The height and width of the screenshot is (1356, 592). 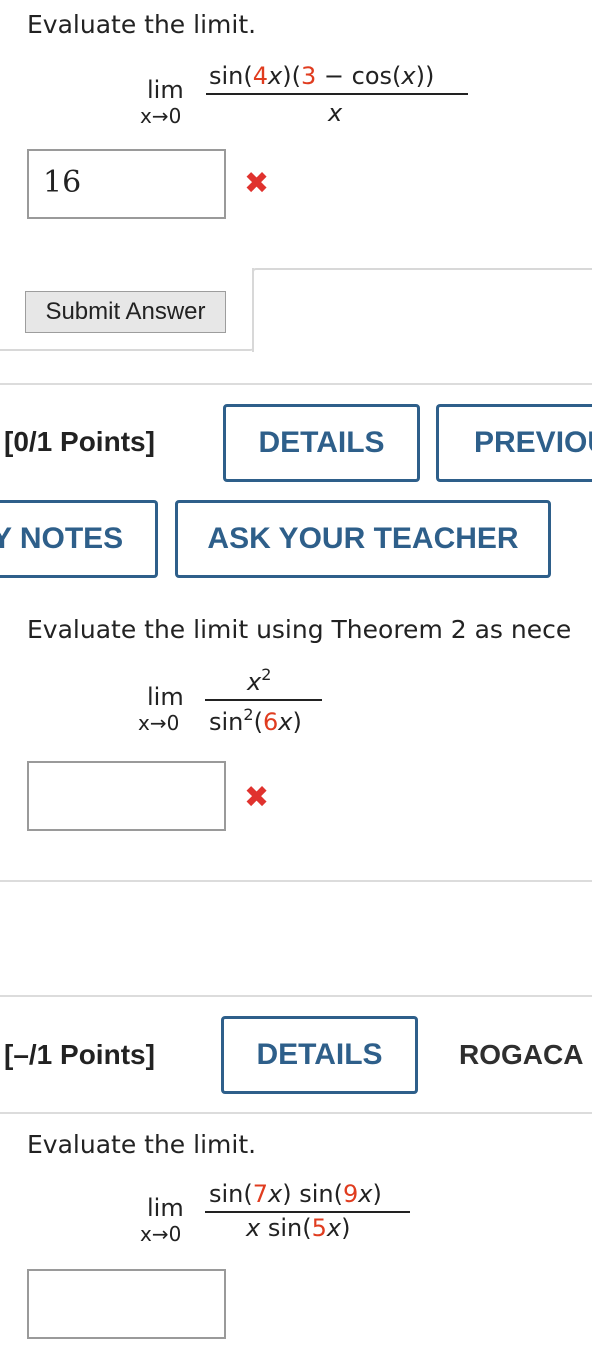 What do you see at coordinates (514, 443) in the screenshot?
I see `previous-answers-button: PREVIOU` at bounding box center [514, 443].